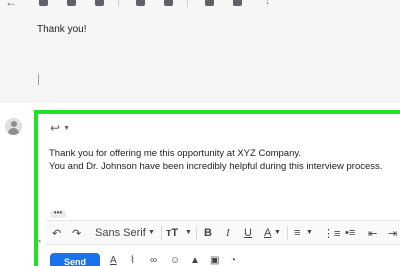 This screenshot has width=400, height=266. I want to click on indent-more-icon: ⇥, so click(392, 233).